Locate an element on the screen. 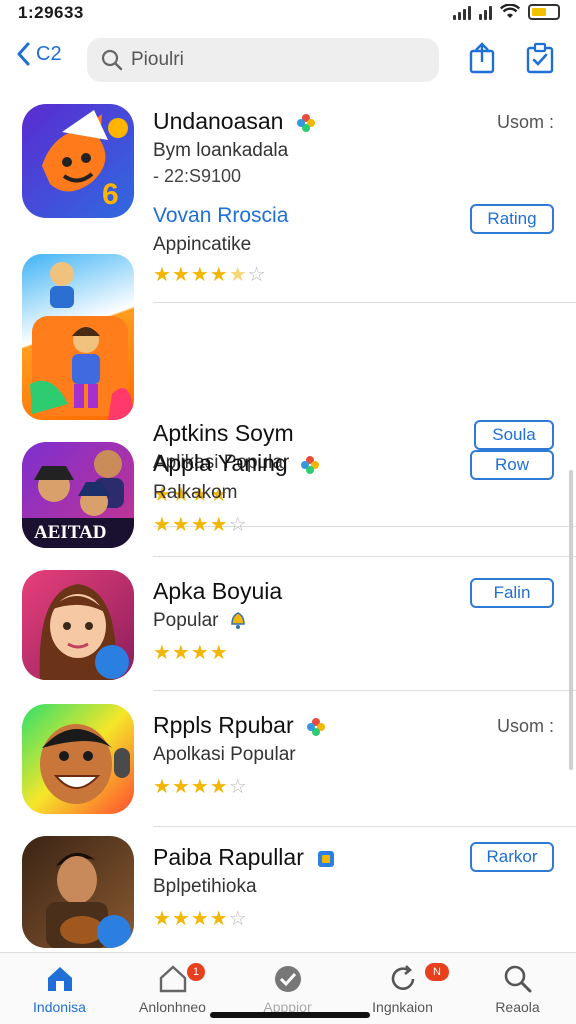 The width and height of the screenshot is (576, 1024). app-icon-1: 6 is located at coordinates (78, 161).